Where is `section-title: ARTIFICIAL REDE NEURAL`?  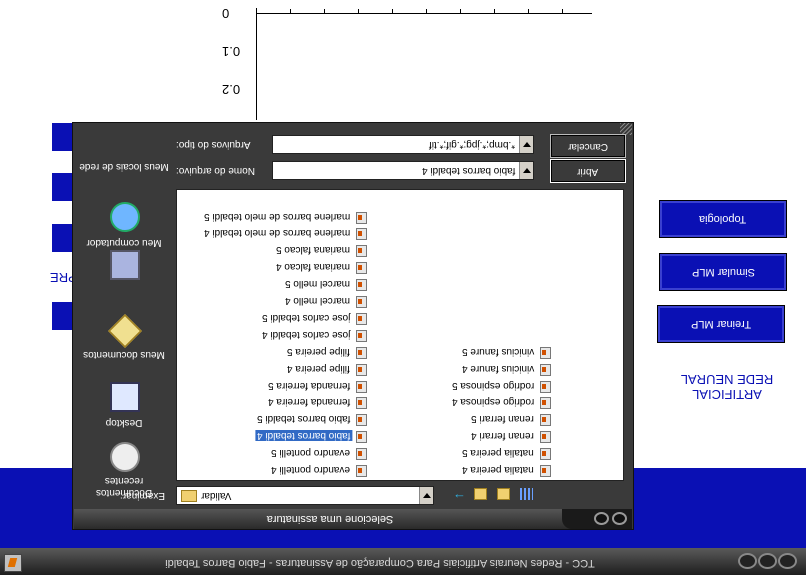
section-title: ARTIFICIAL REDE NEURAL is located at coordinates (727, 387).